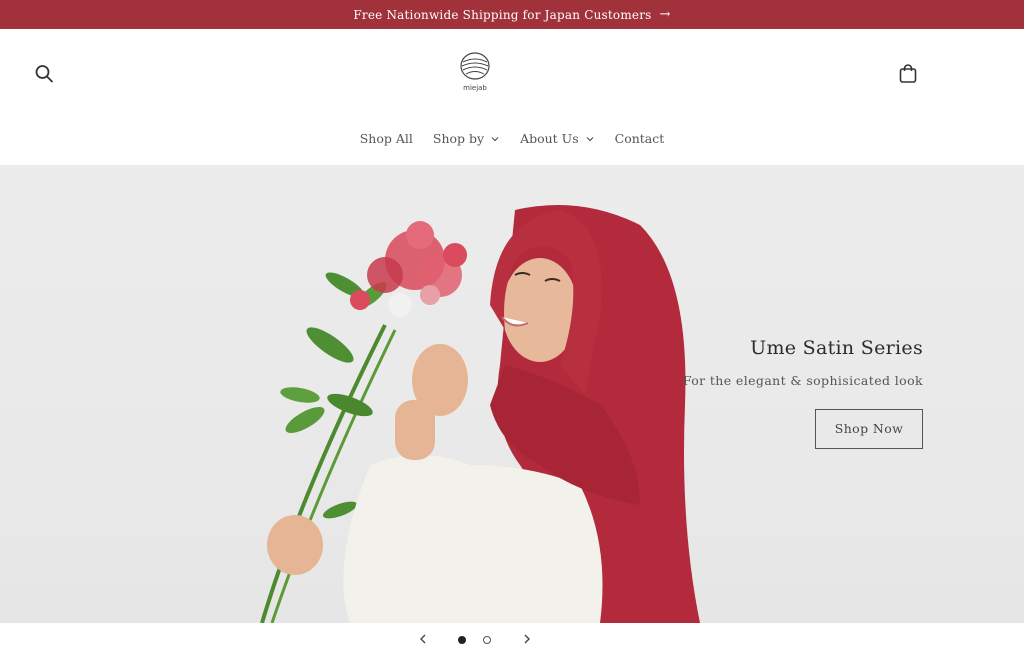 The width and height of the screenshot is (1024, 655). I want to click on nav-label: Contact, so click(639, 138).